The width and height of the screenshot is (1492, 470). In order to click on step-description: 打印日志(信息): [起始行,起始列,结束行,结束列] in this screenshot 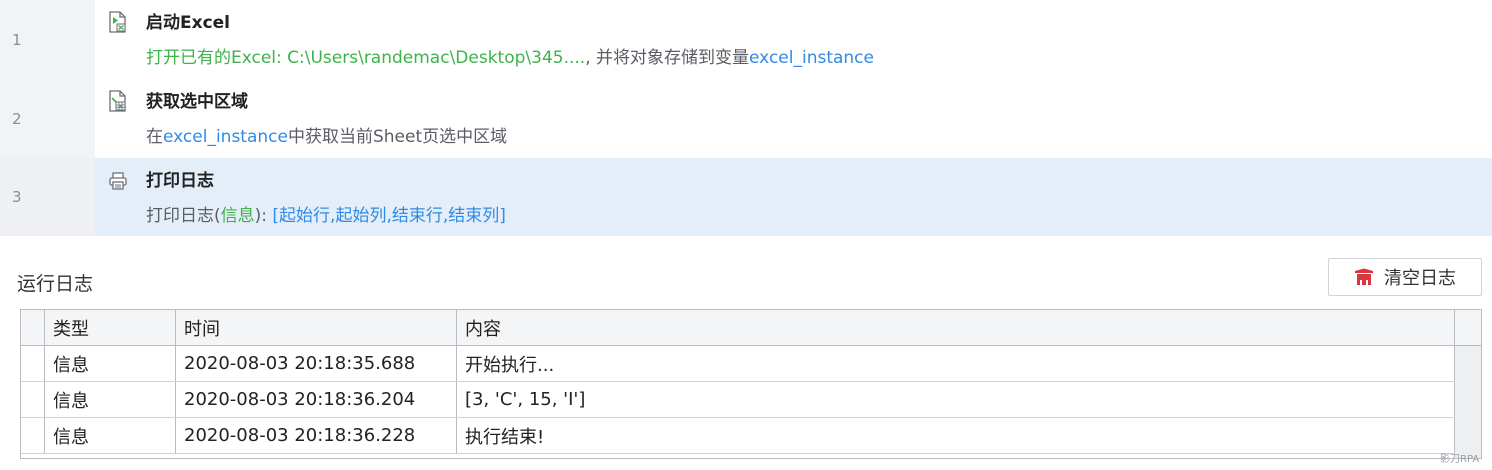, I will do `click(326, 213)`.